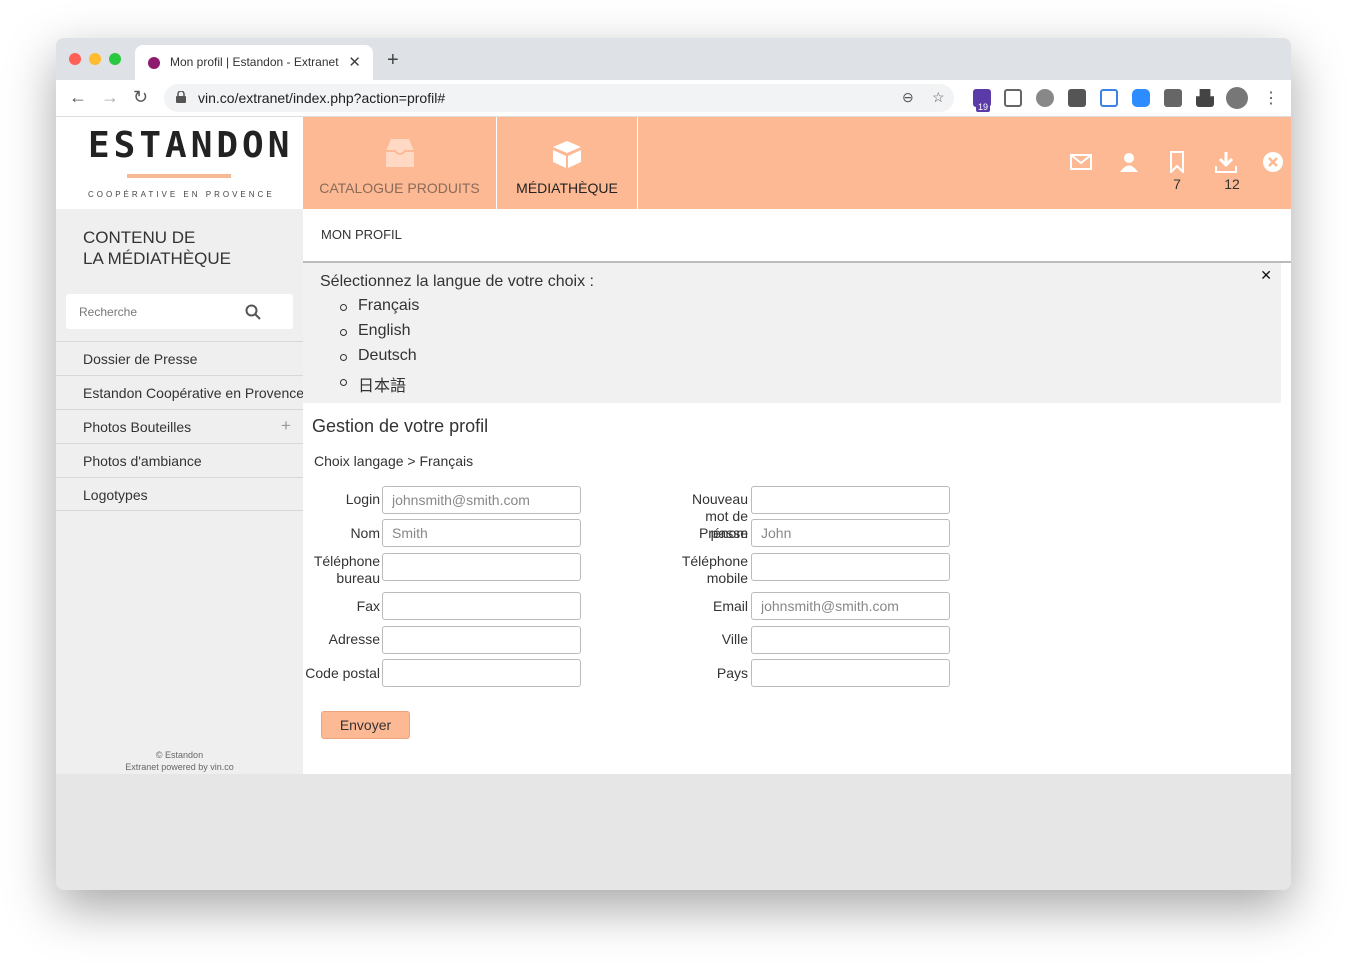 The height and width of the screenshot is (965, 1347). I want to click on fax-label: Fax, so click(368, 606).